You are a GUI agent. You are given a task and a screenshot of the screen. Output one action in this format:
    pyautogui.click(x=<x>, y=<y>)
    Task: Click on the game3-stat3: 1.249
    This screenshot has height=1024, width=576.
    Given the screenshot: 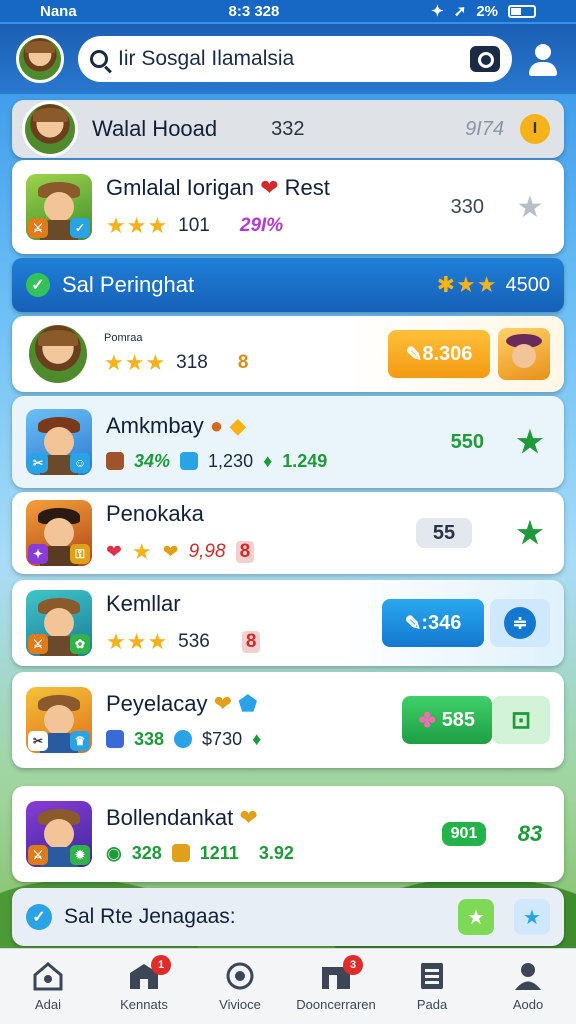 What is the action you would take?
    pyautogui.click(x=305, y=460)
    